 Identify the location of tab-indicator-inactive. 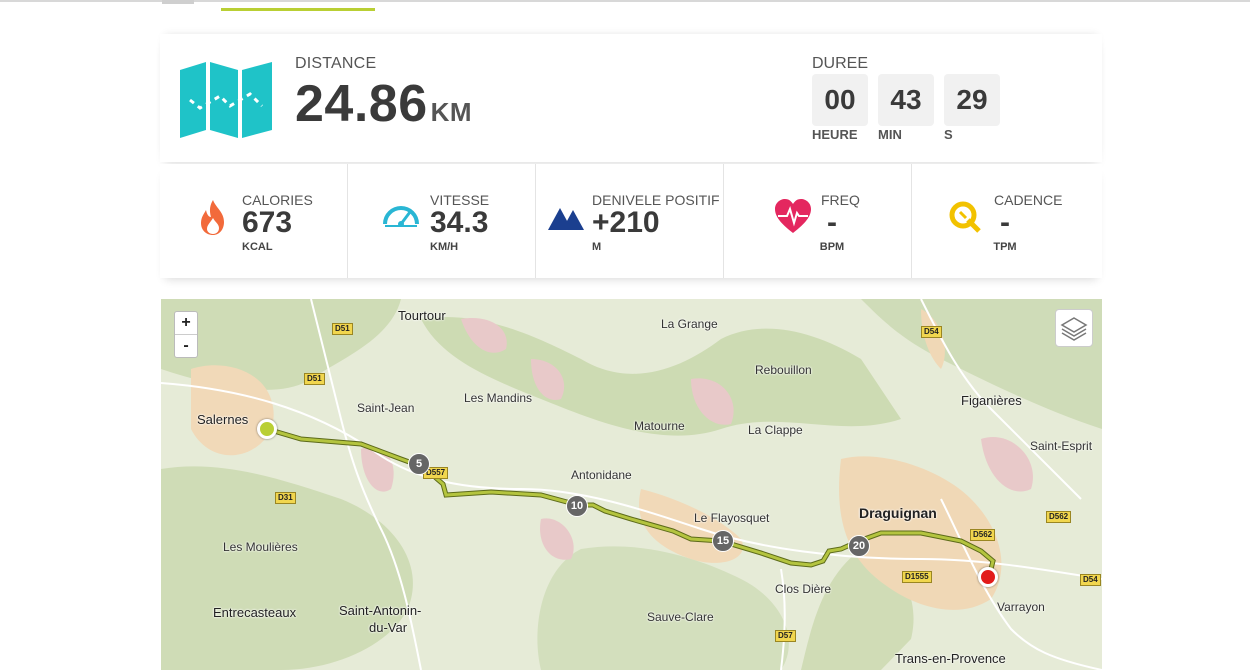
(178, 2).